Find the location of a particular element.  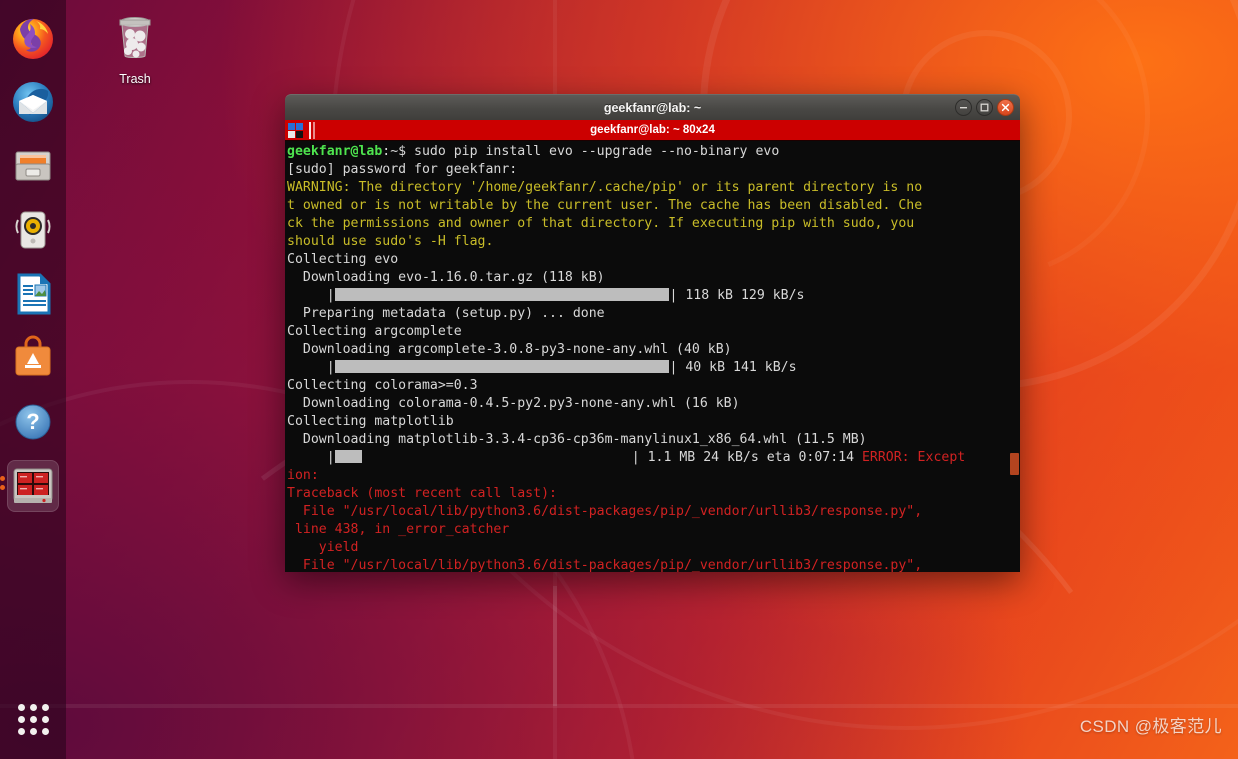

terminal-line: ion: is located at coordinates (653, 476).